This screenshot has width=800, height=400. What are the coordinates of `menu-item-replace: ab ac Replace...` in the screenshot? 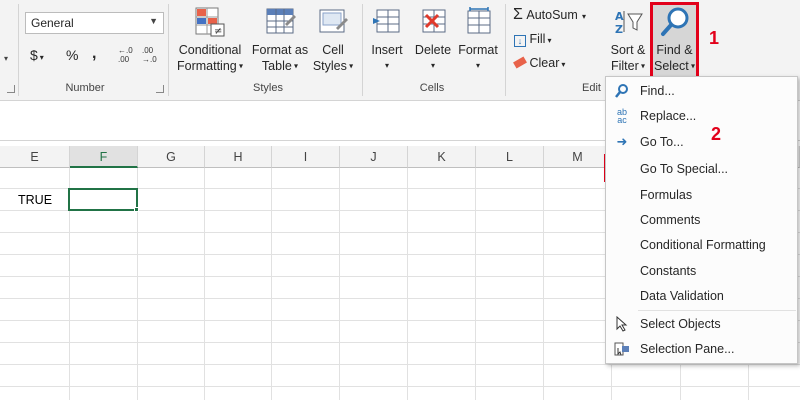 It's located at (701, 116).